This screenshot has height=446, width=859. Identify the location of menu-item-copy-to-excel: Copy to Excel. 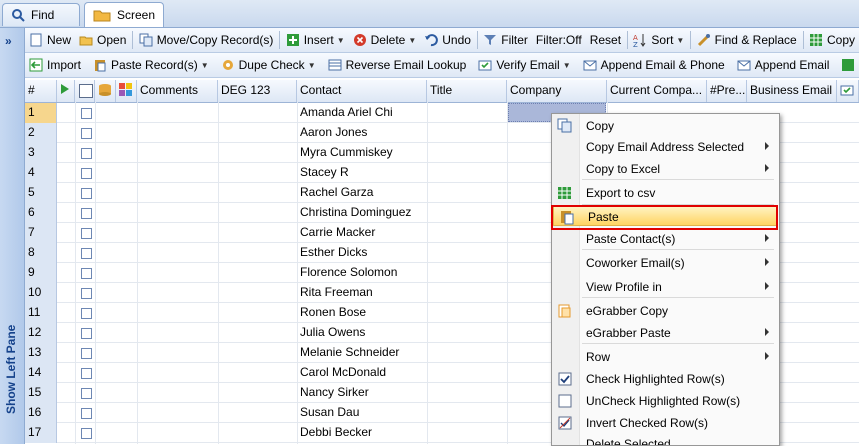
(665, 169).